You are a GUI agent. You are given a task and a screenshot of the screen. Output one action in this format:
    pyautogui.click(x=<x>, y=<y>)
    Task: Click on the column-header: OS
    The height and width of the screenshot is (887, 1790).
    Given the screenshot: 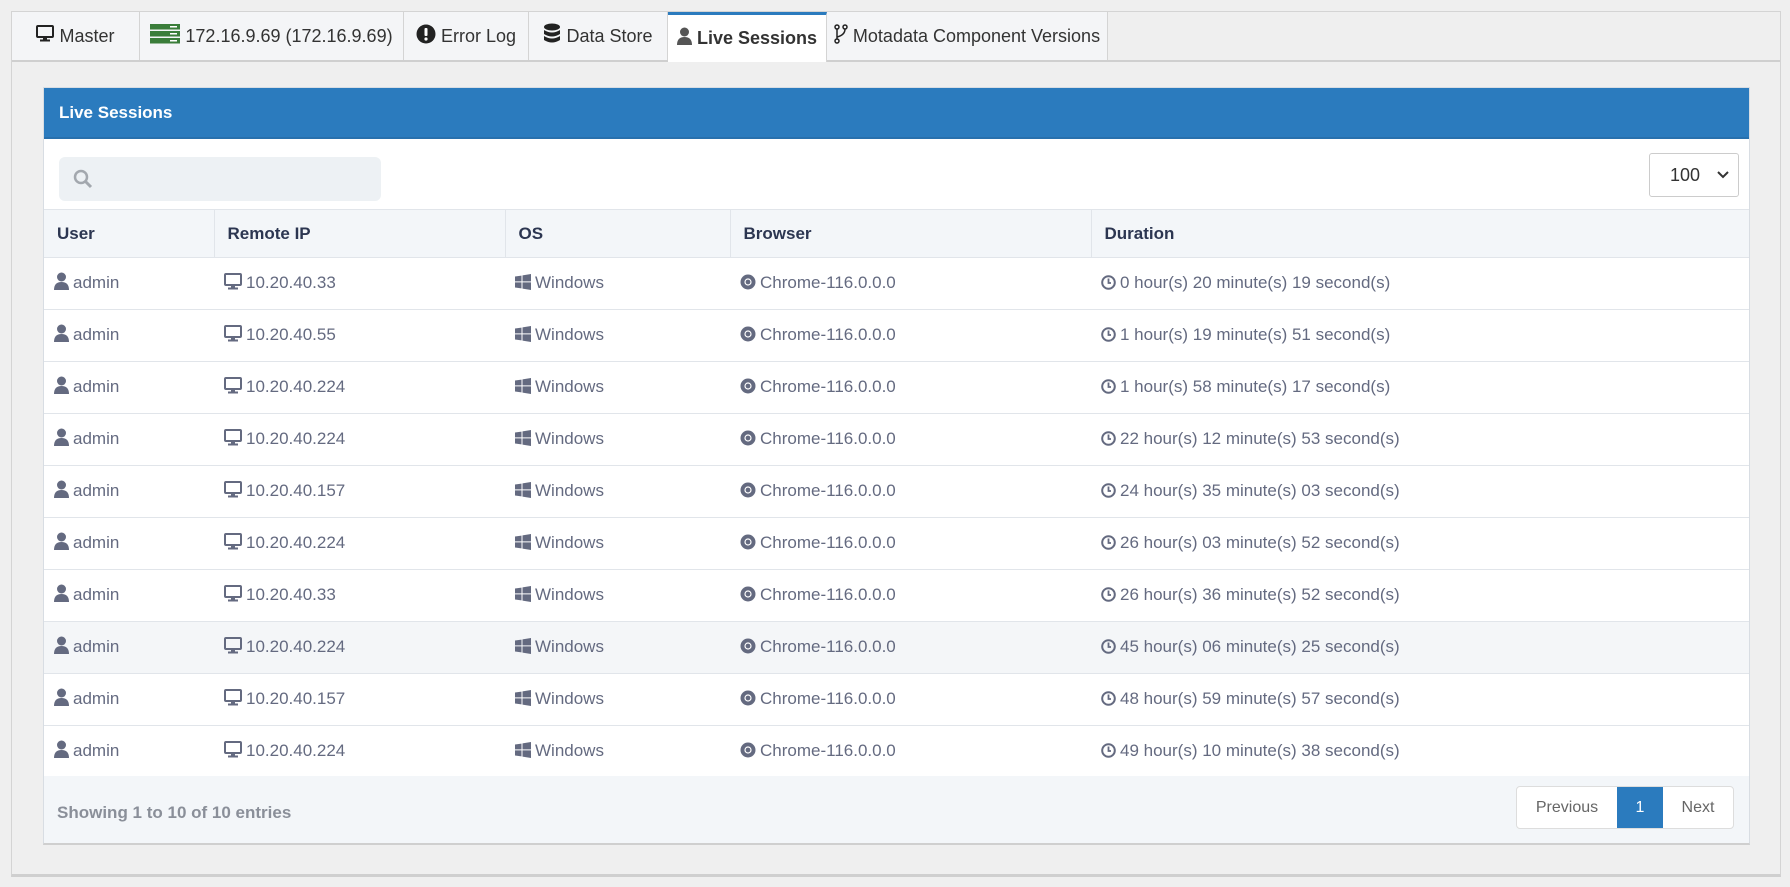 What is the action you would take?
    pyautogui.click(x=618, y=233)
    